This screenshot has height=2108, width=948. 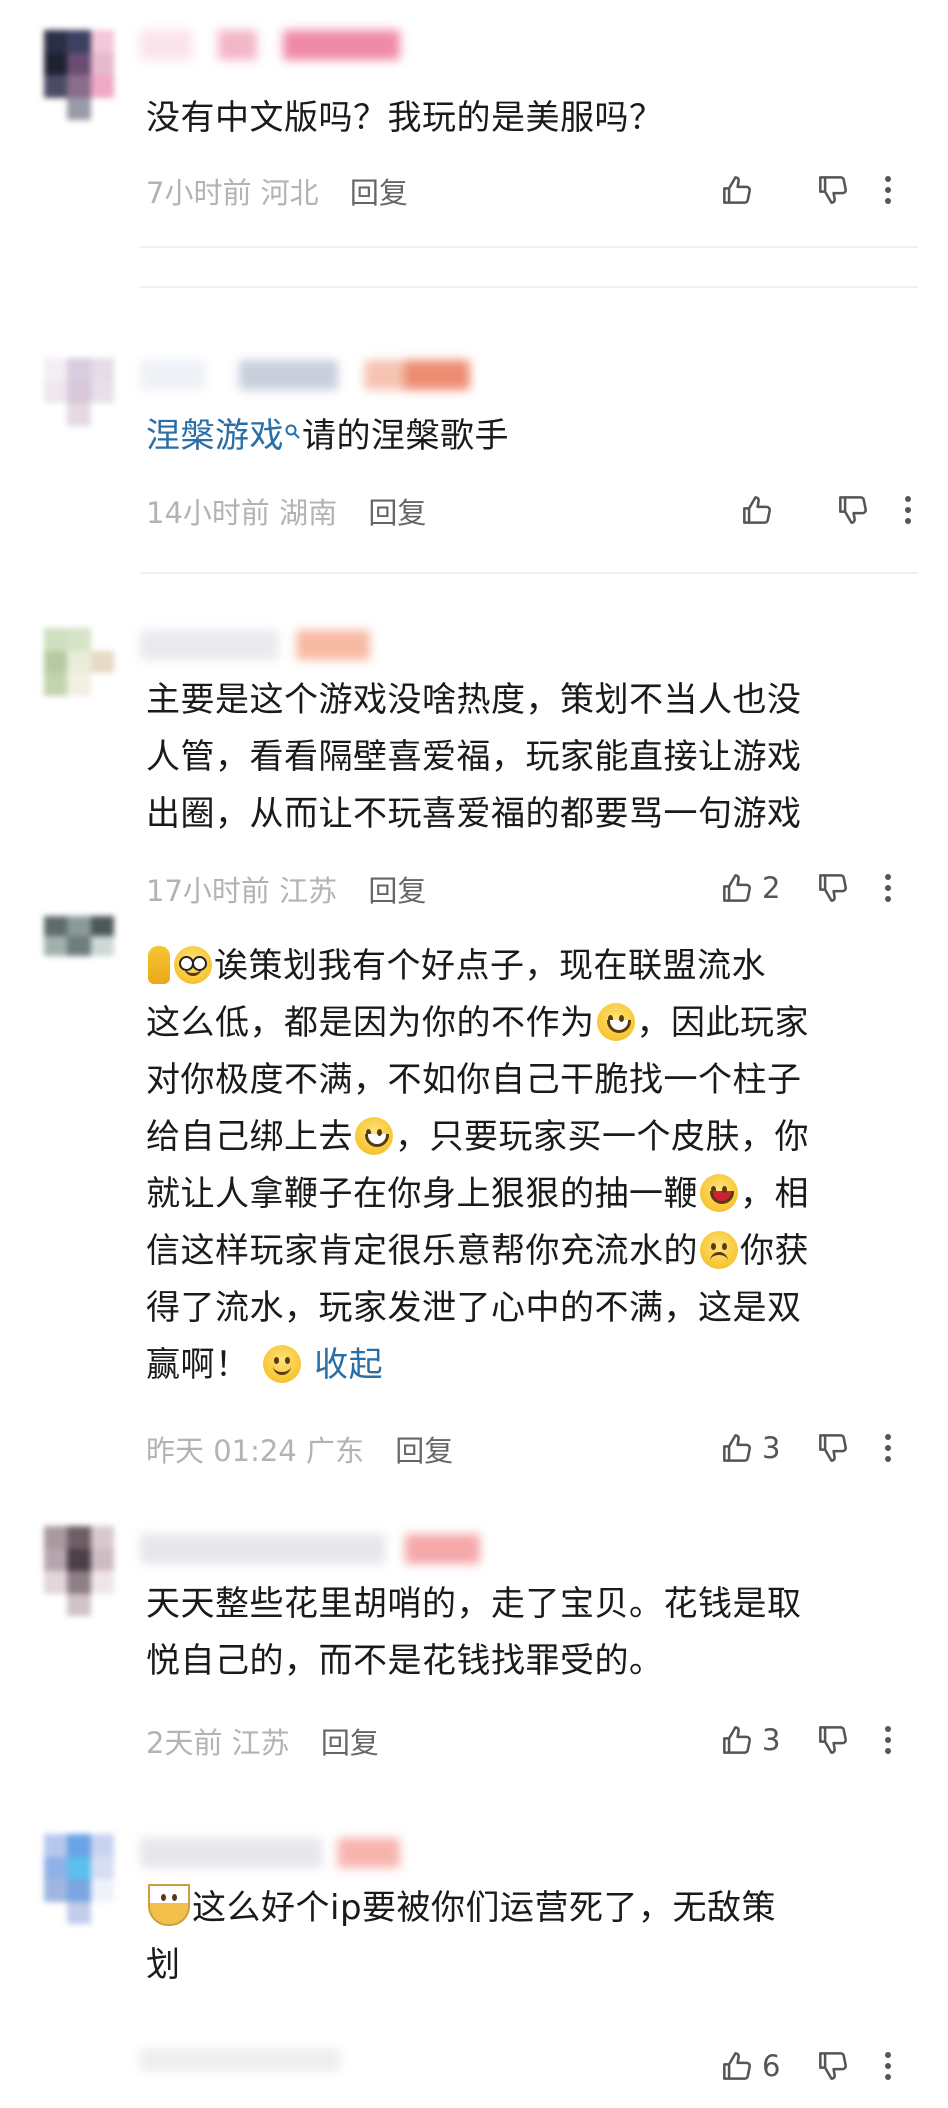 I want to click on comment-actions, so click(x=803, y=190).